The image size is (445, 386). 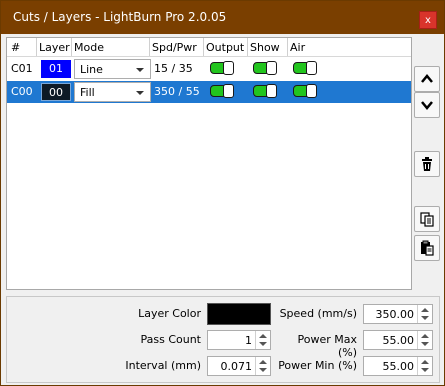 I want to click on pass-count-value: 1, so click(x=248, y=340).